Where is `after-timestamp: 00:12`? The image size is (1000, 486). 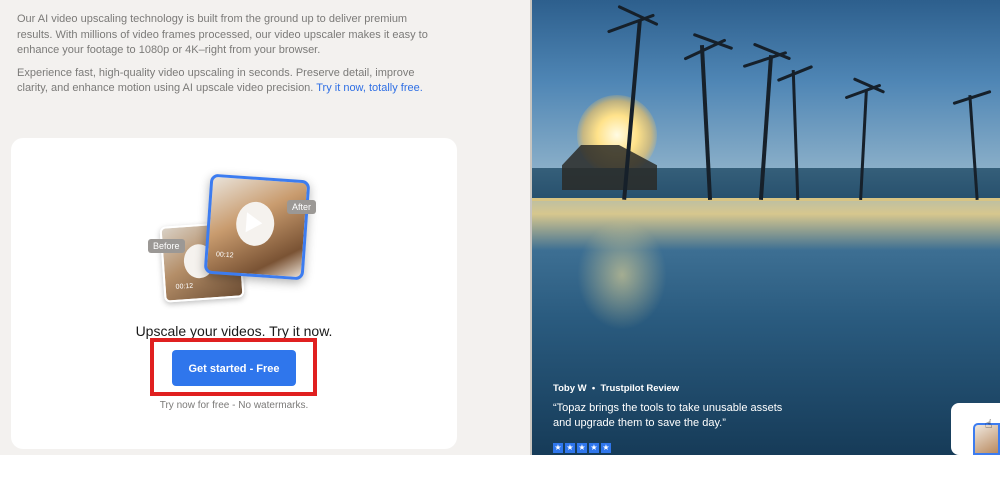
after-timestamp: 00:12 is located at coordinates (224, 255).